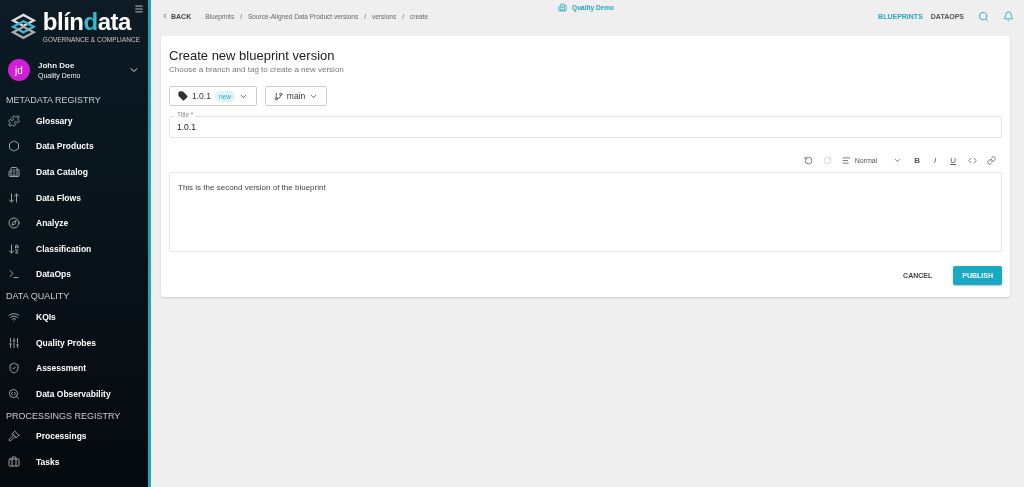 This screenshot has height=487, width=1024. What do you see at coordinates (165, 16) in the screenshot?
I see `chevron-left-icon` at bounding box center [165, 16].